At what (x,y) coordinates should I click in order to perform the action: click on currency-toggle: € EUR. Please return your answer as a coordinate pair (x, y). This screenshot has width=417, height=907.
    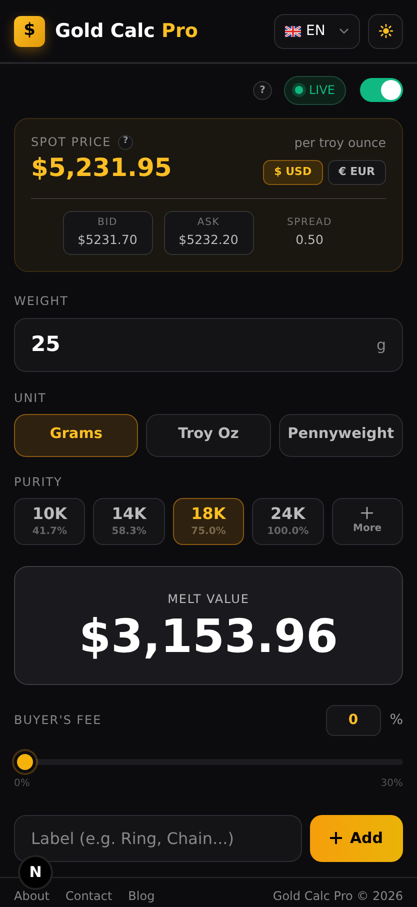
    Looking at the image, I should click on (357, 172).